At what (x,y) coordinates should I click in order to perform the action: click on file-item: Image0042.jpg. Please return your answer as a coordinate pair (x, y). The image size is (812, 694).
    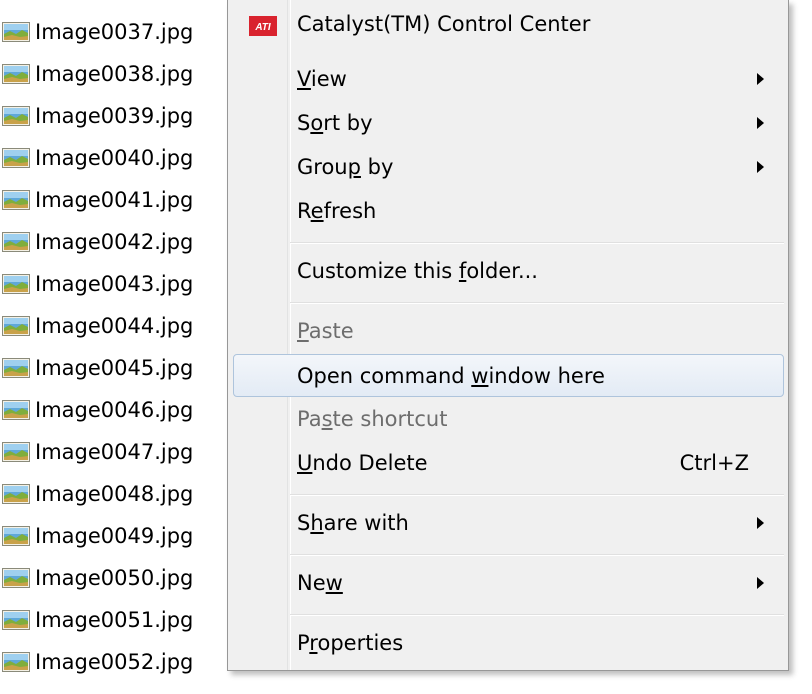
    Looking at the image, I should click on (97, 242).